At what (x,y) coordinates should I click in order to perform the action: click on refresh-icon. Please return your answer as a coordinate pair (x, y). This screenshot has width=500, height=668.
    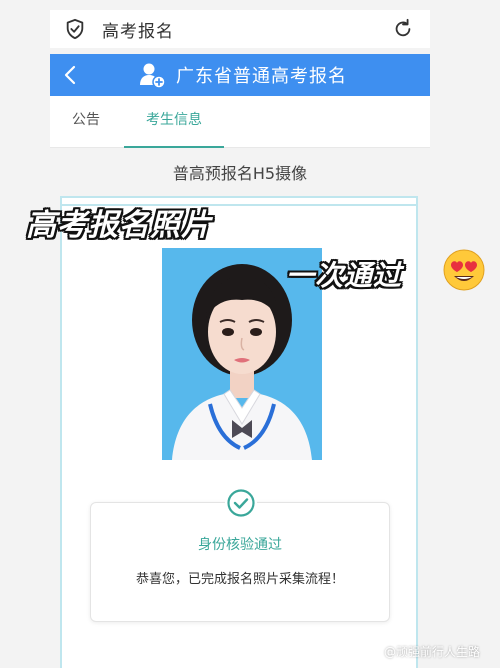
    Looking at the image, I should click on (403, 29).